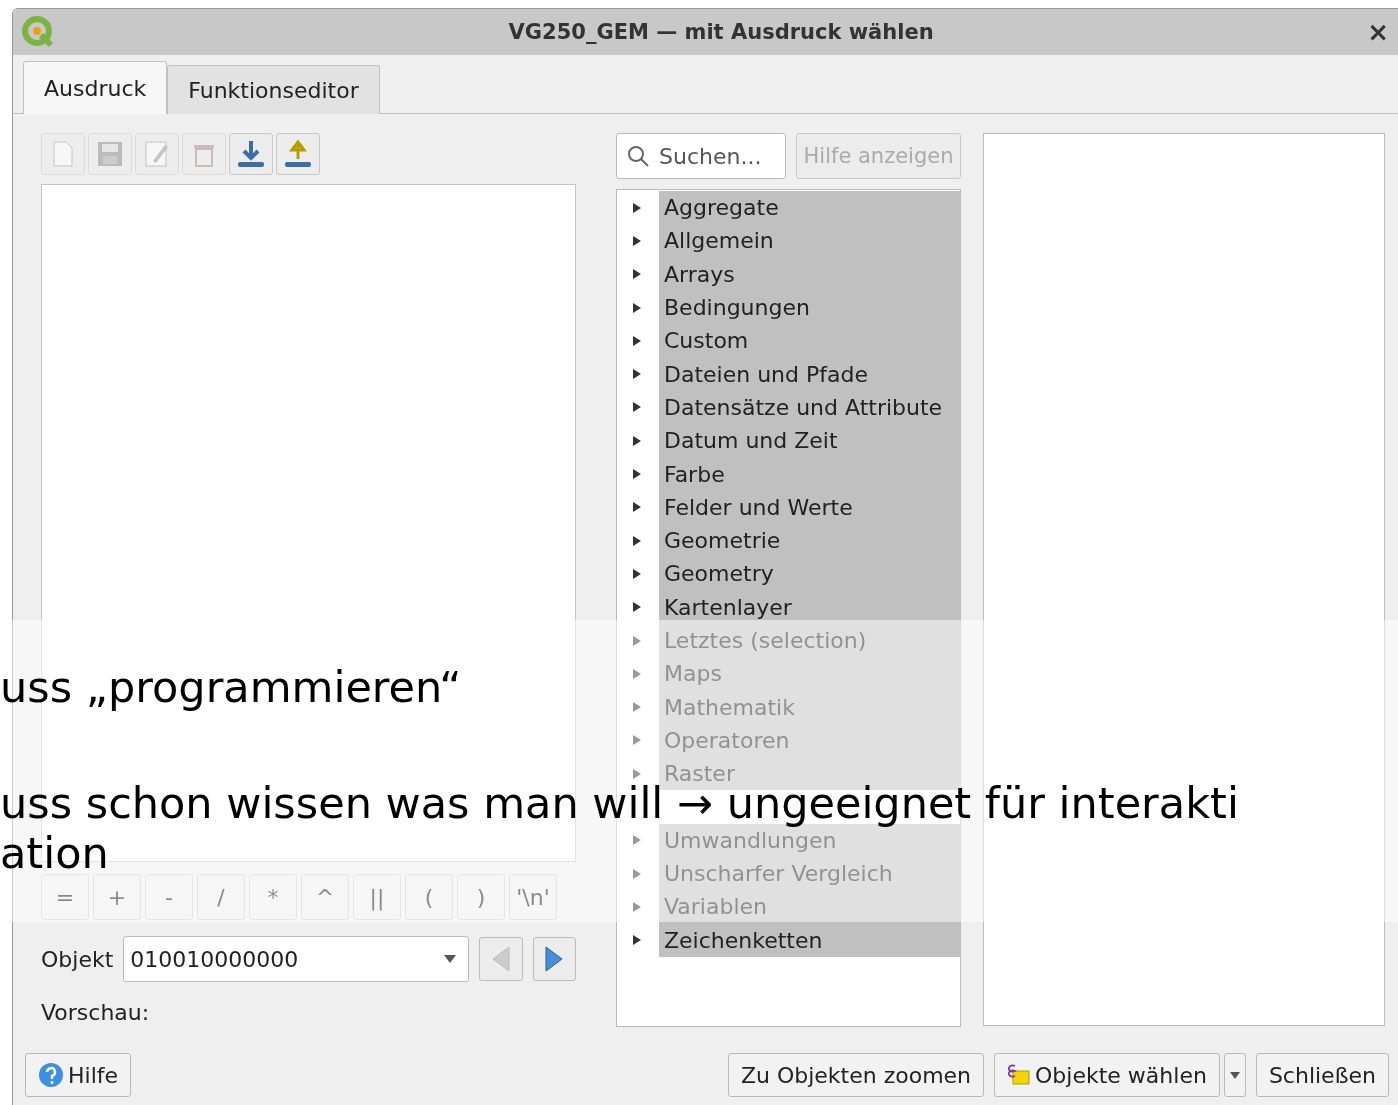 The image size is (1398, 1105). I want to click on help-button: Hilfe, so click(78, 1075).